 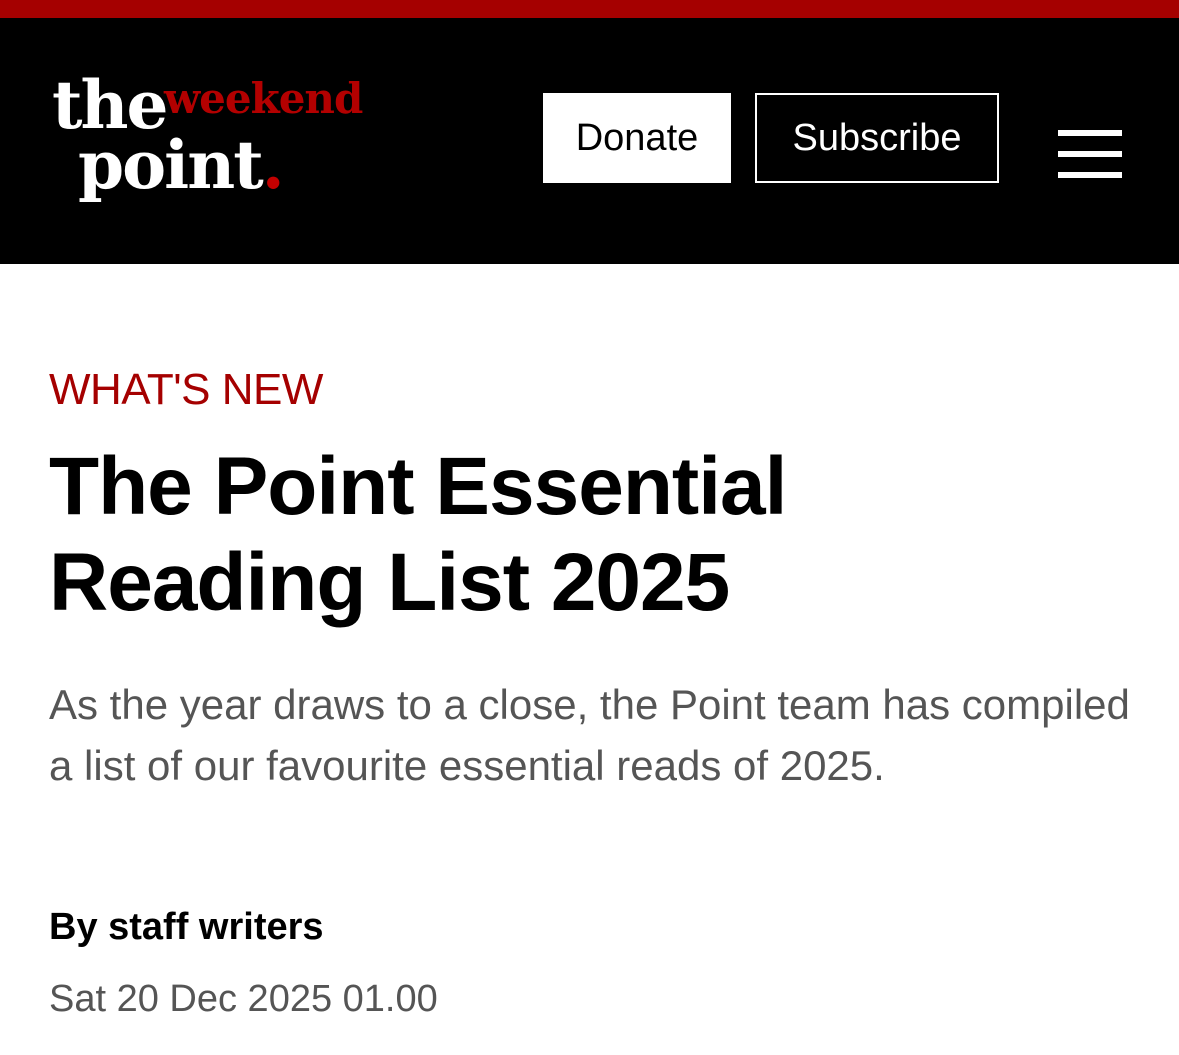 What do you see at coordinates (418, 534) in the screenshot?
I see `article-title: The Point Essential Reading List 2025` at bounding box center [418, 534].